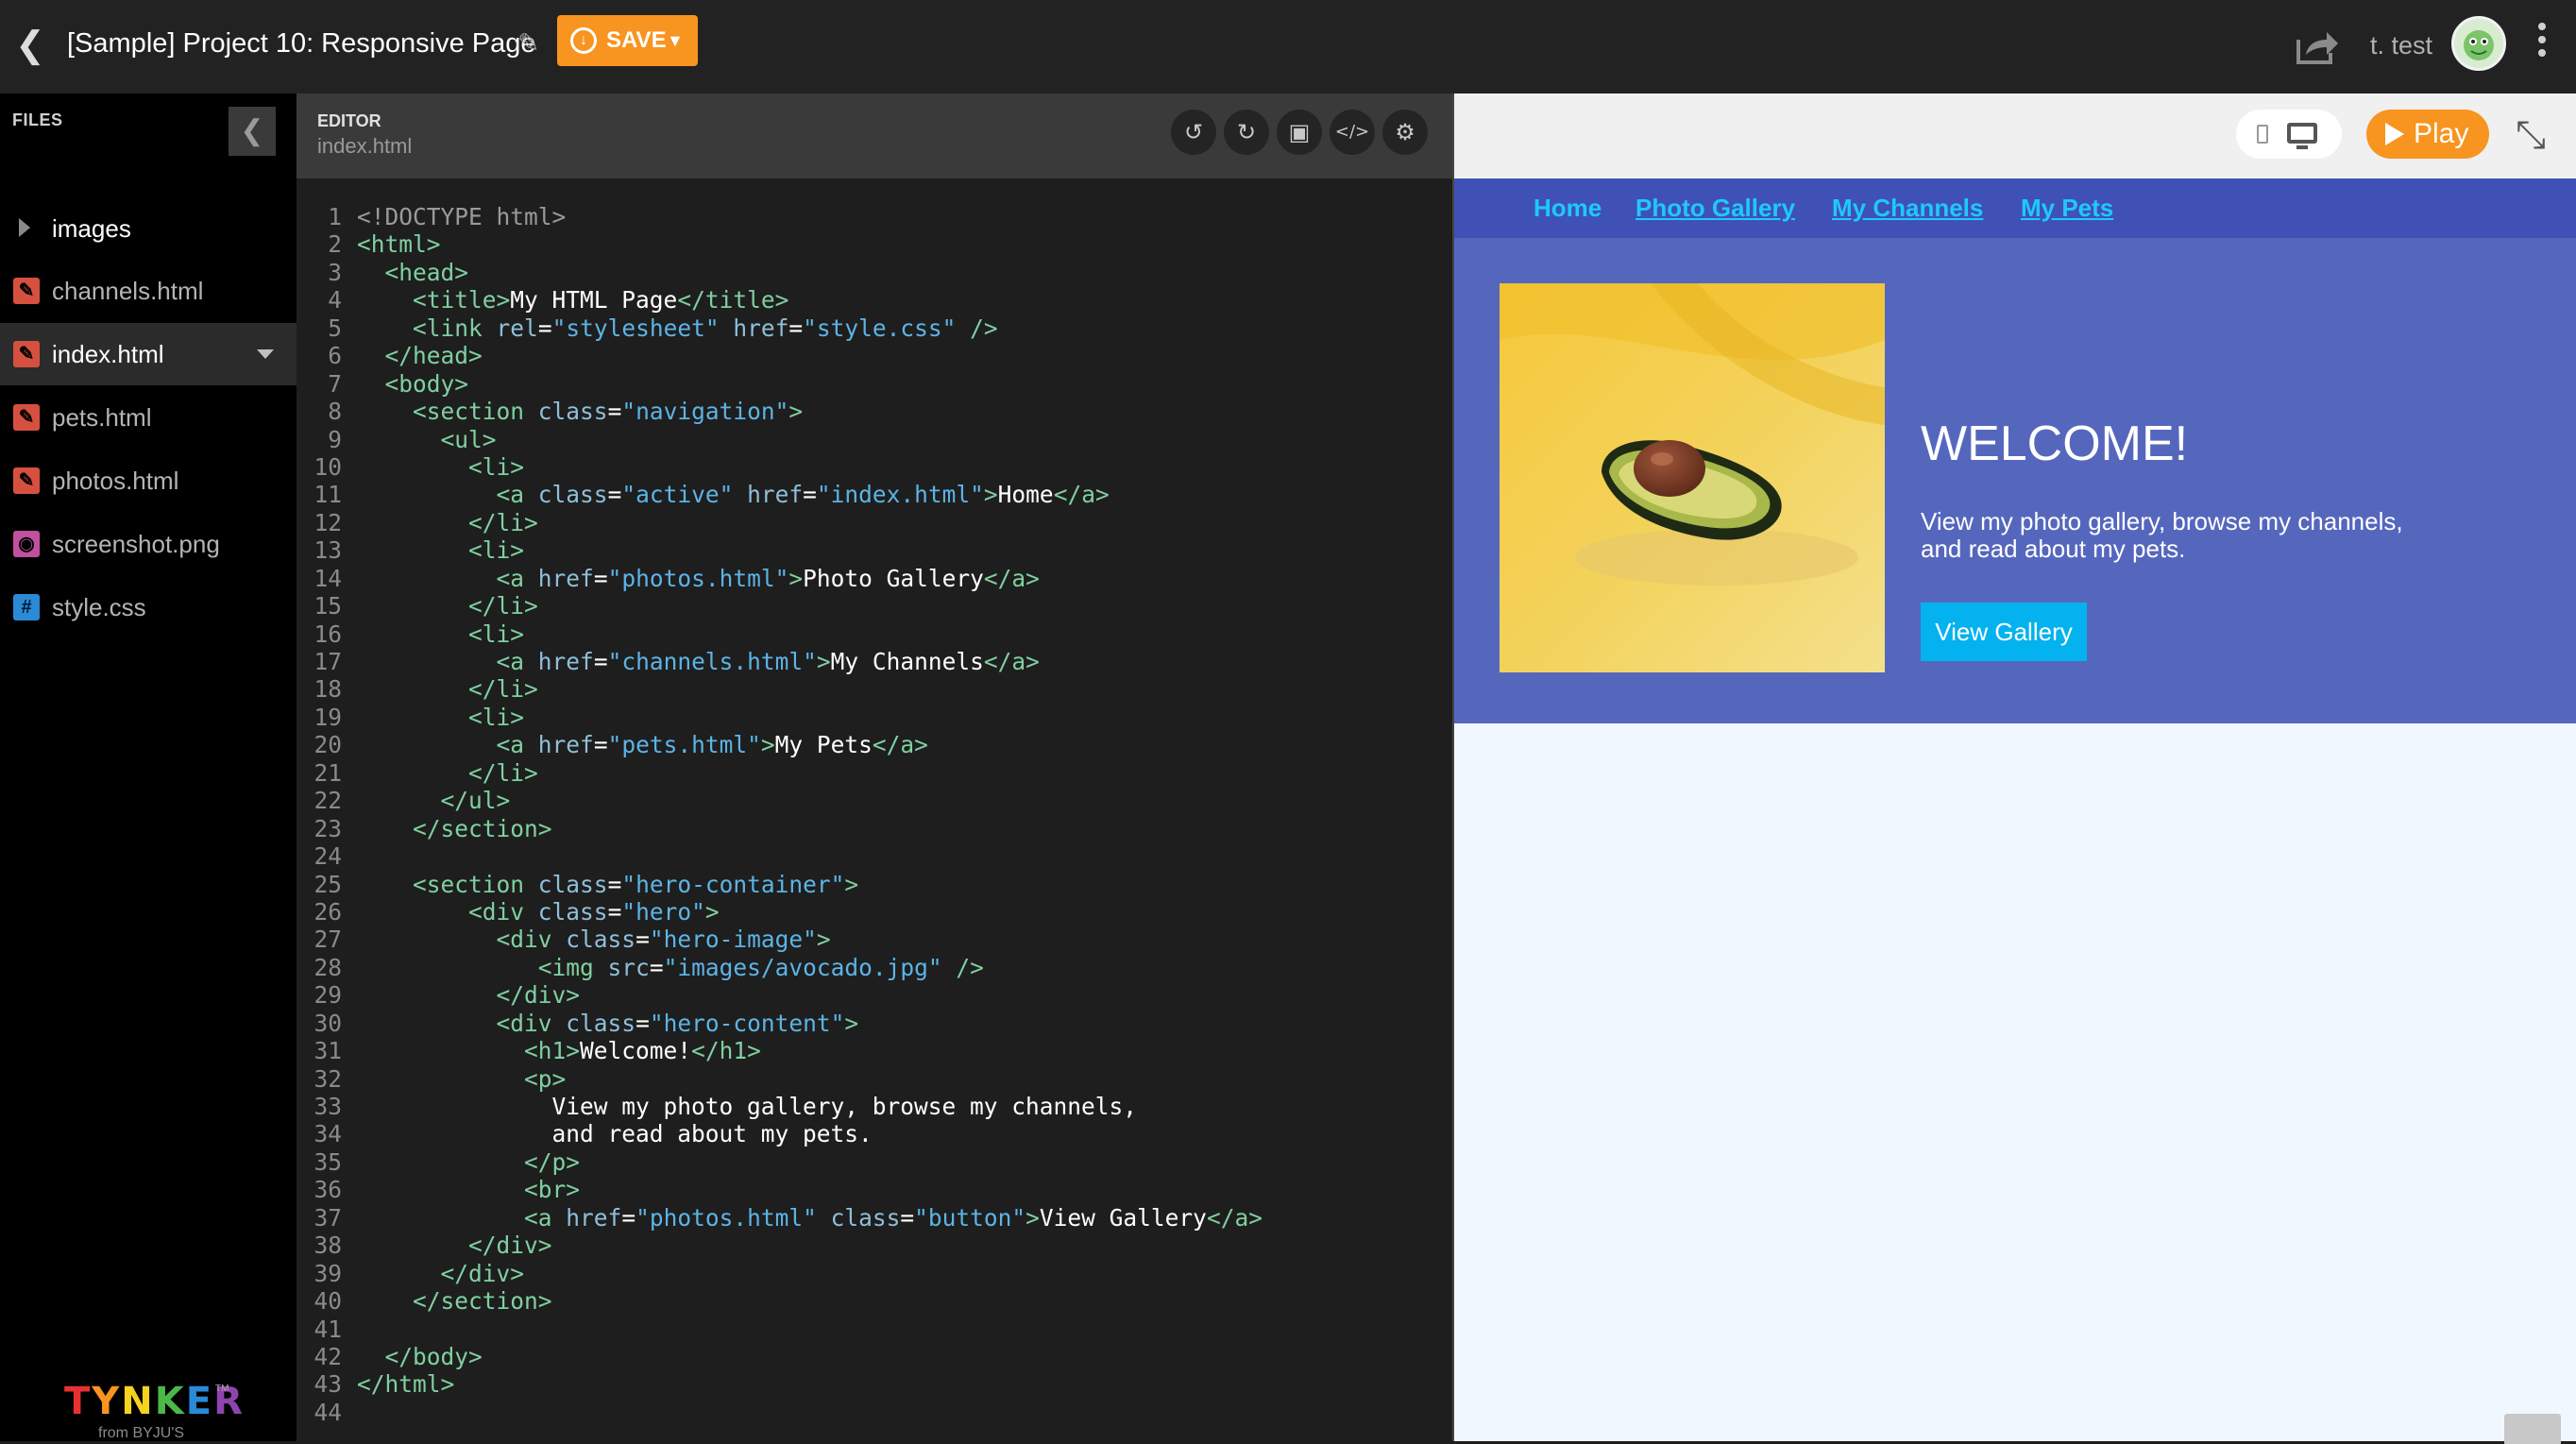 The width and height of the screenshot is (2576, 1444). What do you see at coordinates (2532, 1429) in the screenshot?
I see `console-toggle-icon` at bounding box center [2532, 1429].